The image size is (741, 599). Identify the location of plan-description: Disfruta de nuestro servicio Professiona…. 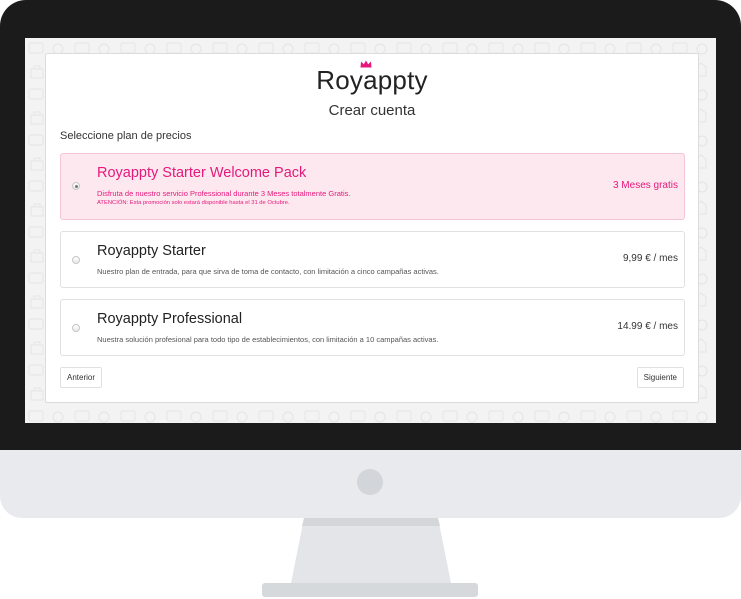
(224, 193).